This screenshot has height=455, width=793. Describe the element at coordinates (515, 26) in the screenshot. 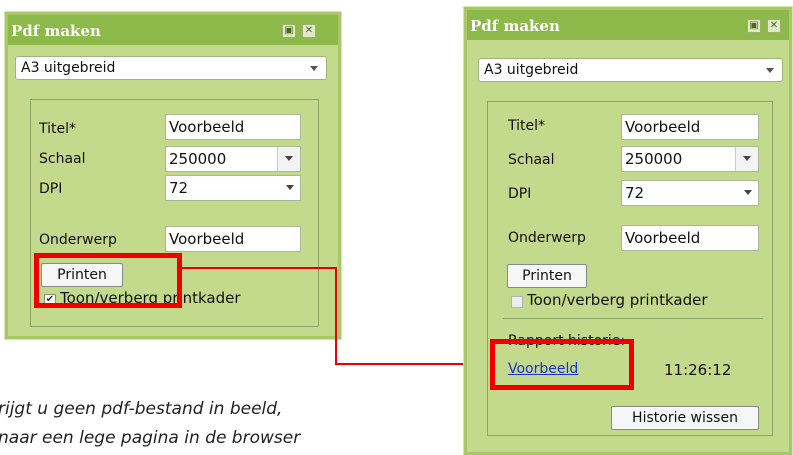

I see `panel-title: Pdf maken` at that location.